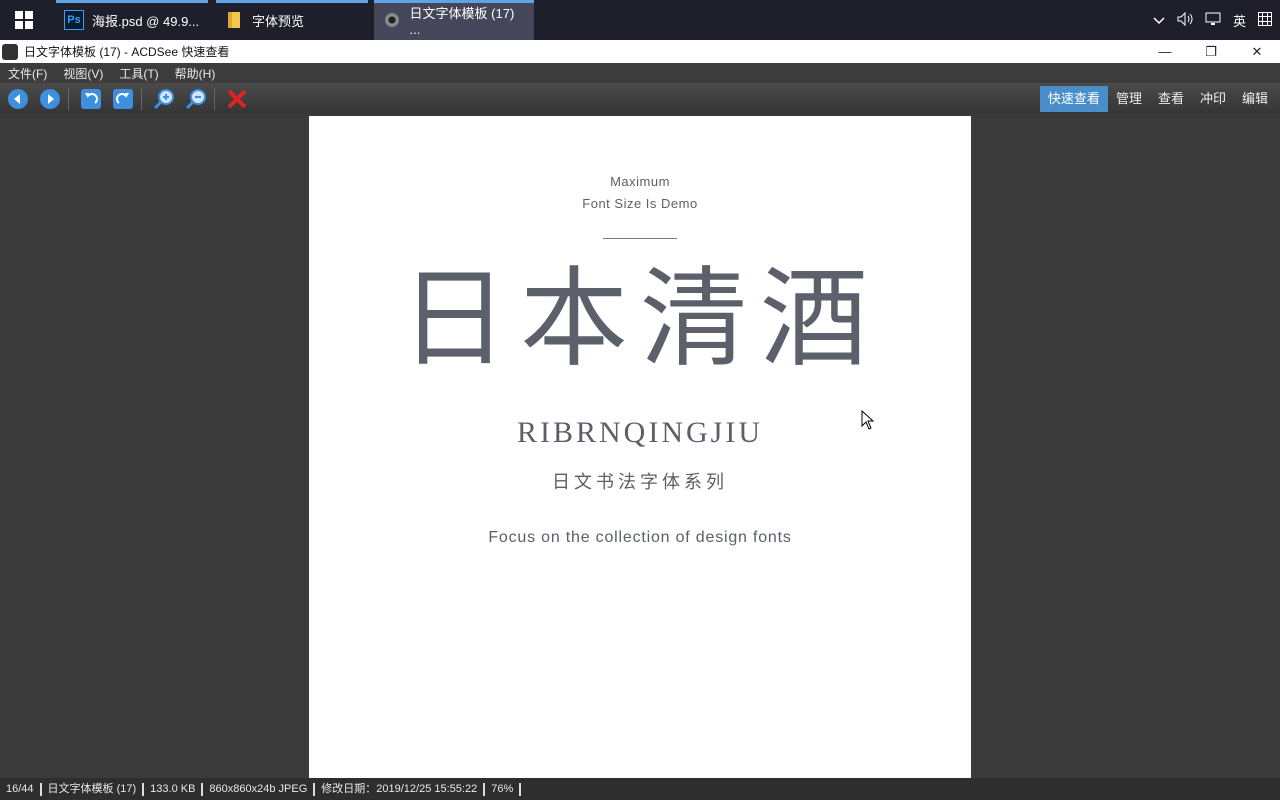 The image size is (1280, 800). What do you see at coordinates (74, 20) in the screenshot?
I see `photoshop-icon: Ps` at bounding box center [74, 20].